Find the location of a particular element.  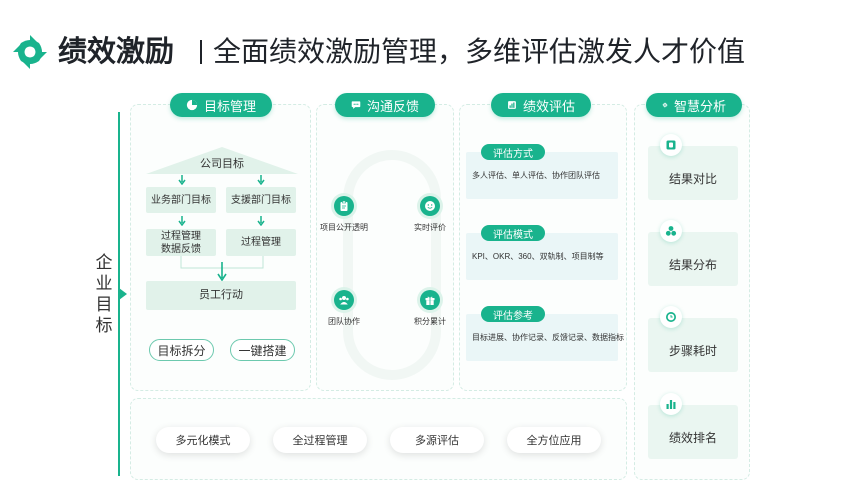

logo-icon is located at coordinates (30, 52).